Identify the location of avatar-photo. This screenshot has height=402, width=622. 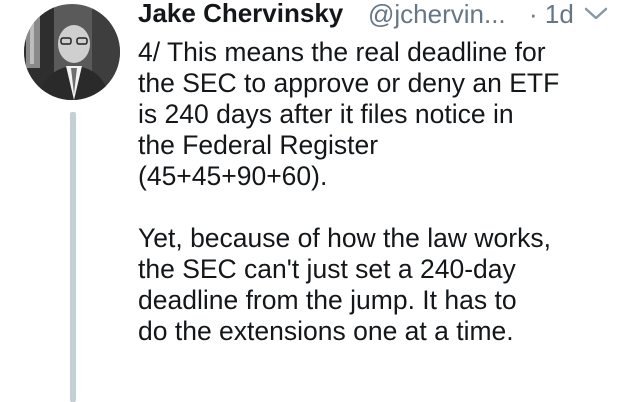
(72, 52).